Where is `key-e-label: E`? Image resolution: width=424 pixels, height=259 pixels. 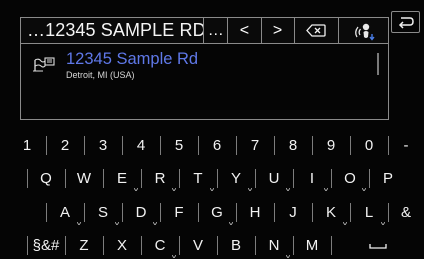 key-e-label: E is located at coordinates (121, 178).